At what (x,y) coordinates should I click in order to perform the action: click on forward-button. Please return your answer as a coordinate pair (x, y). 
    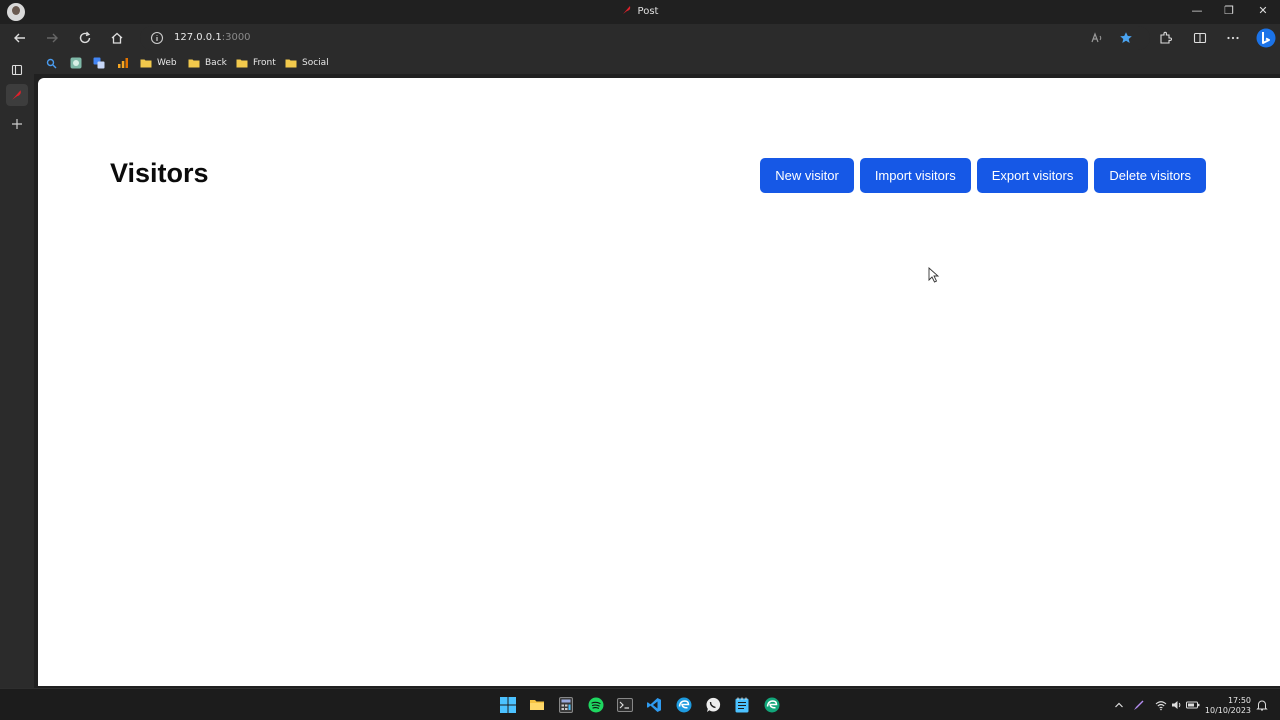
    Looking at the image, I should click on (52, 38).